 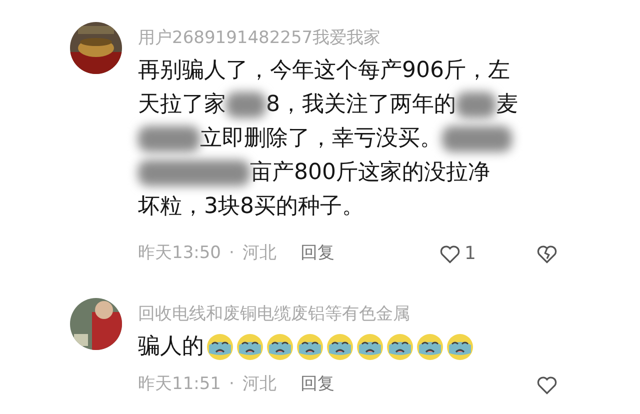 What do you see at coordinates (251, 207) in the screenshot?
I see `comment-text: 坏粒，3块8买的种子。` at bounding box center [251, 207].